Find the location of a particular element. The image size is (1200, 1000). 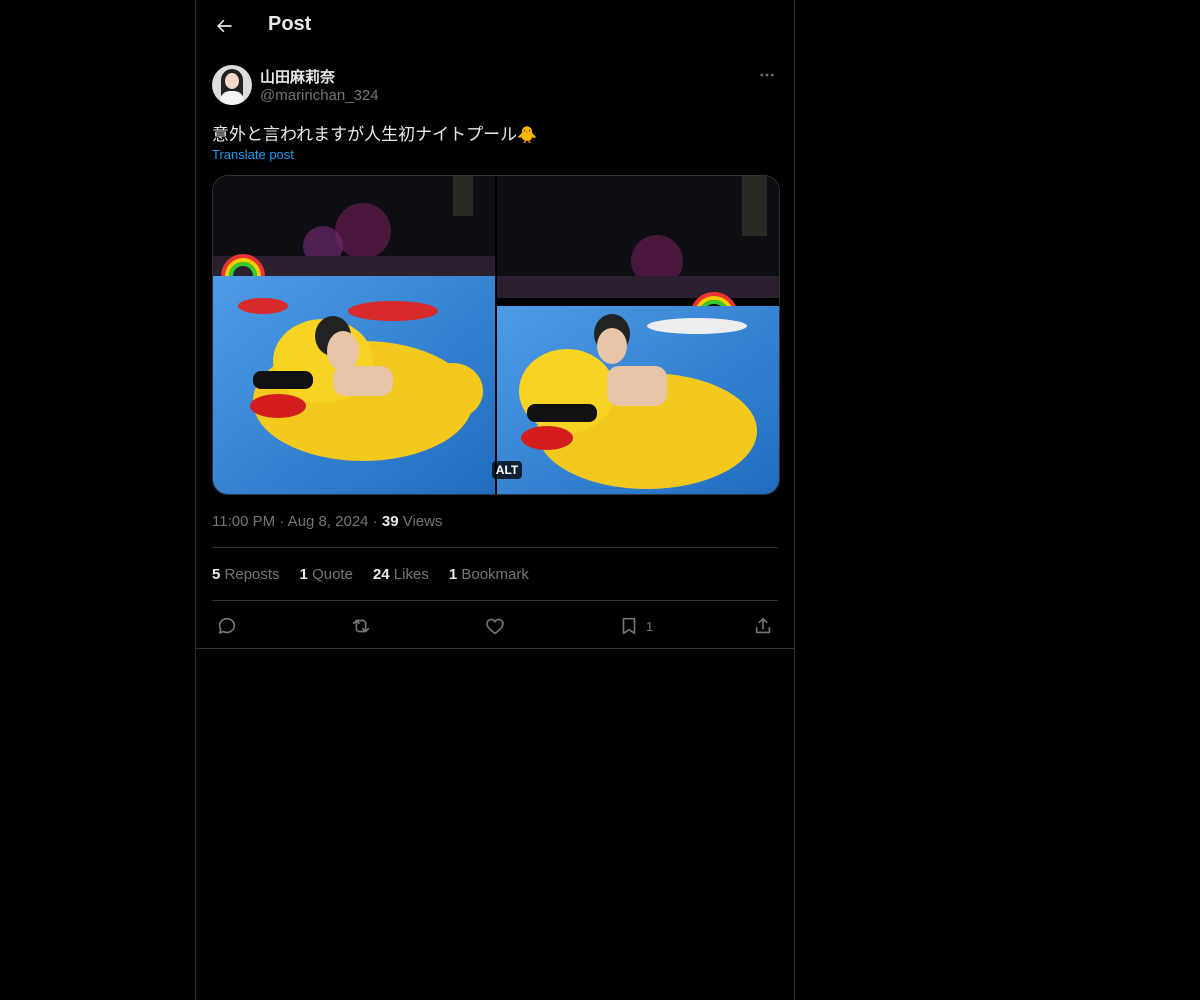

back-button is located at coordinates (224, 26).